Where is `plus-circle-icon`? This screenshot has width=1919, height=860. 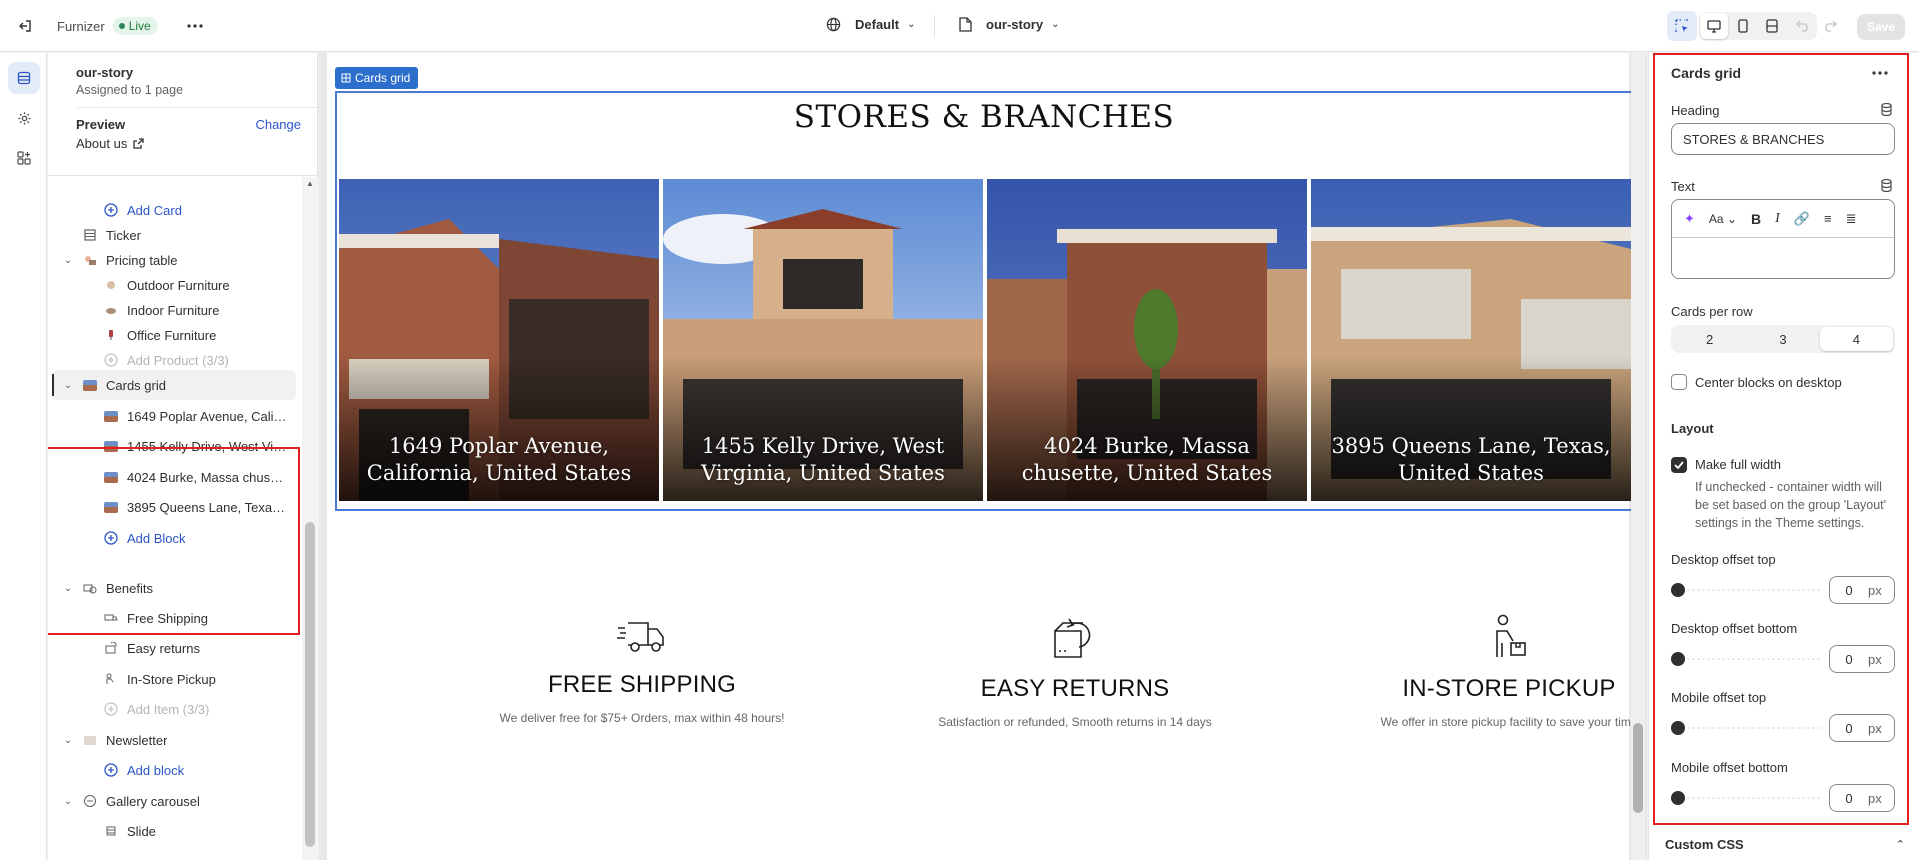
plus-circle-icon is located at coordinates (111, 770).